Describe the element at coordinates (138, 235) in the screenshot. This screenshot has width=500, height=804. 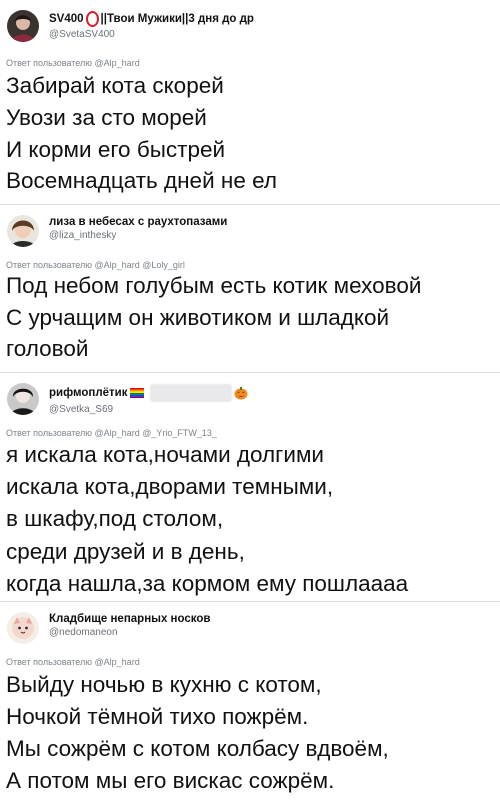
I see `author-handle: @liza_inthesky` at that location.